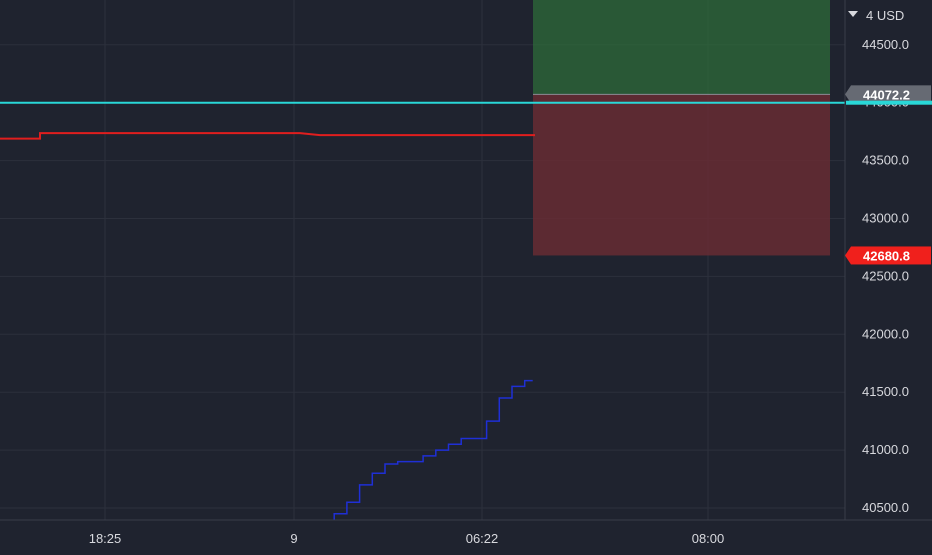 The width and height of the screenshot is (932, 555). What do you see at coordinates (482, 538) in the screenshot?
I see `x-tick-label: 06:22` at bounding box center [482, 538].